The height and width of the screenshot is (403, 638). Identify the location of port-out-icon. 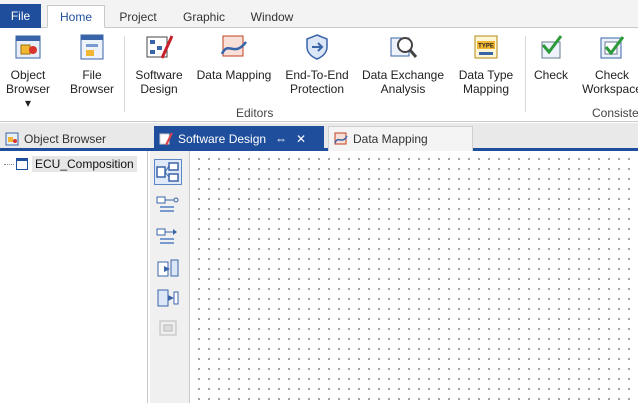
(168, 298).